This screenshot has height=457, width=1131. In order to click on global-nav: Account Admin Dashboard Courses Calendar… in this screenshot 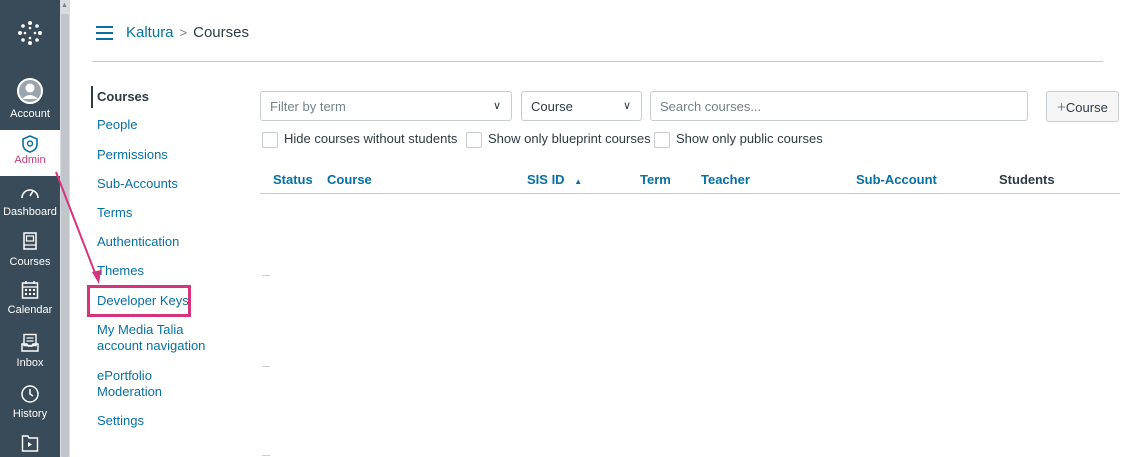, I will do `click(30, 228)`.